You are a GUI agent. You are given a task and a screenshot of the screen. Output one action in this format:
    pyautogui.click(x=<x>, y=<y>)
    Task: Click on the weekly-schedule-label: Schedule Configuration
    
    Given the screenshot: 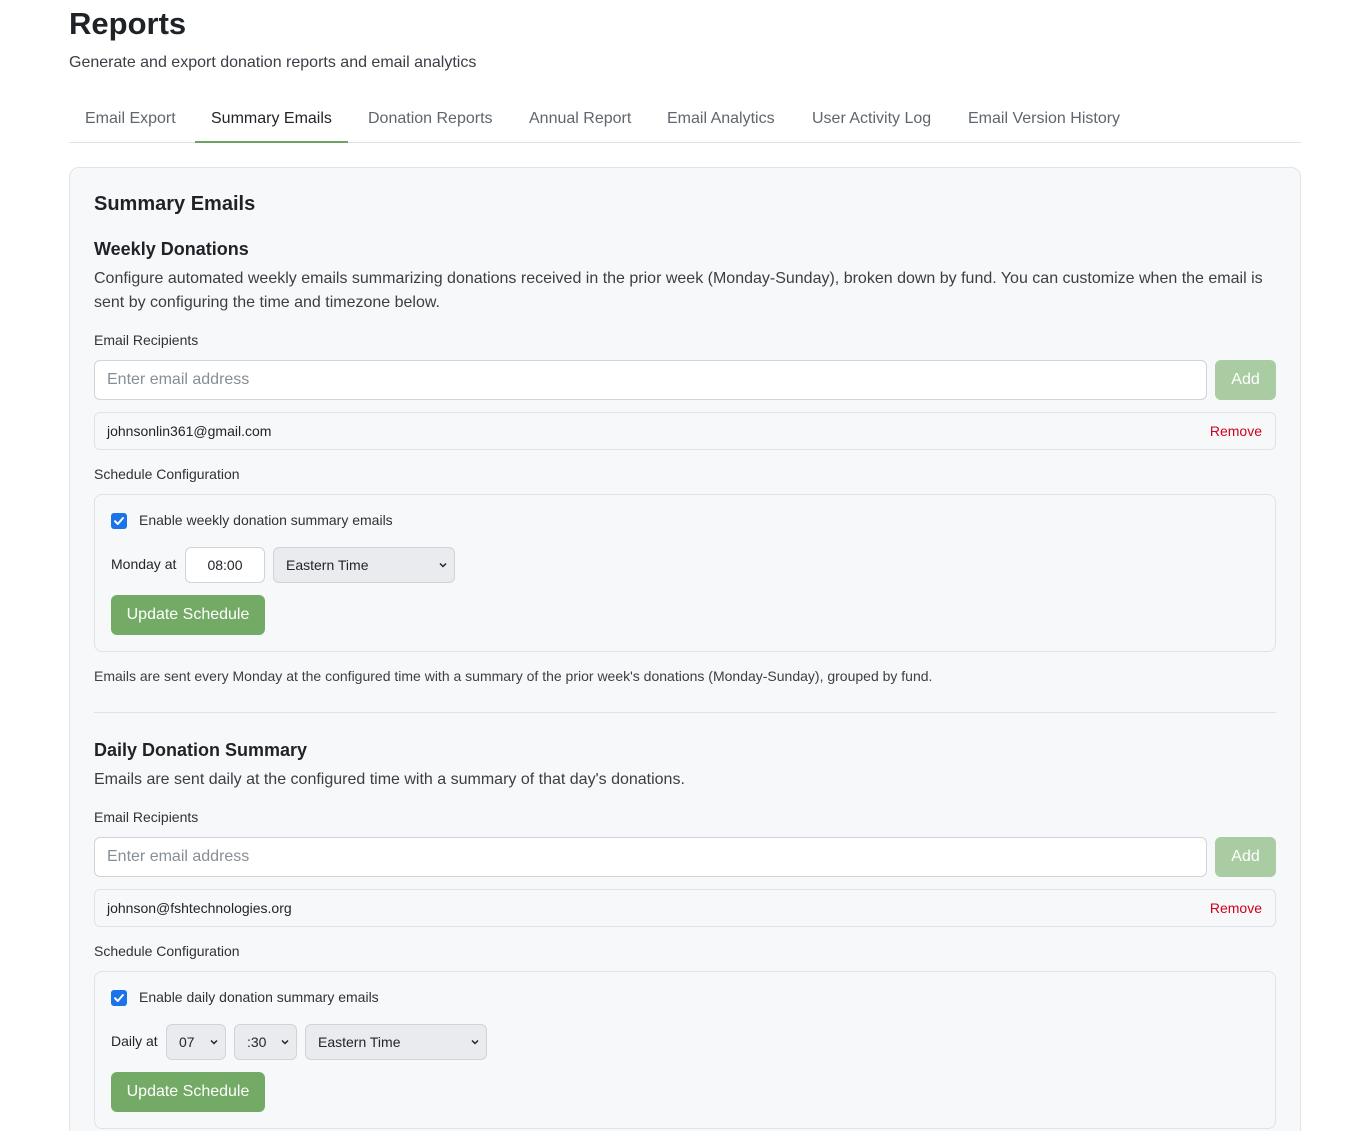 What is the action you would take?
    pyautogui.click(x=167, y=474)
    